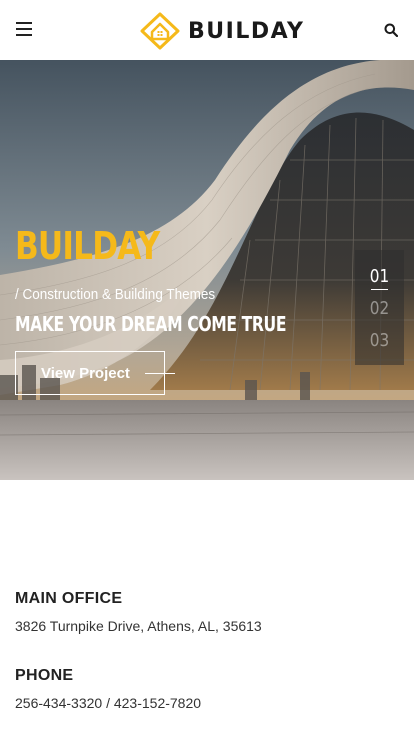  I want to click on slide-number-2: 02, so click(380, 308).